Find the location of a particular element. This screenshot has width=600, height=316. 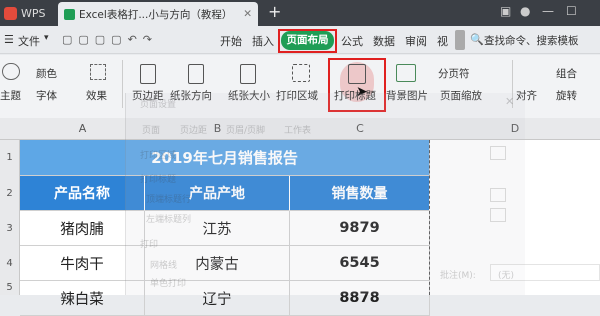

new-tab-button: + is located at coordinates (274, 11).